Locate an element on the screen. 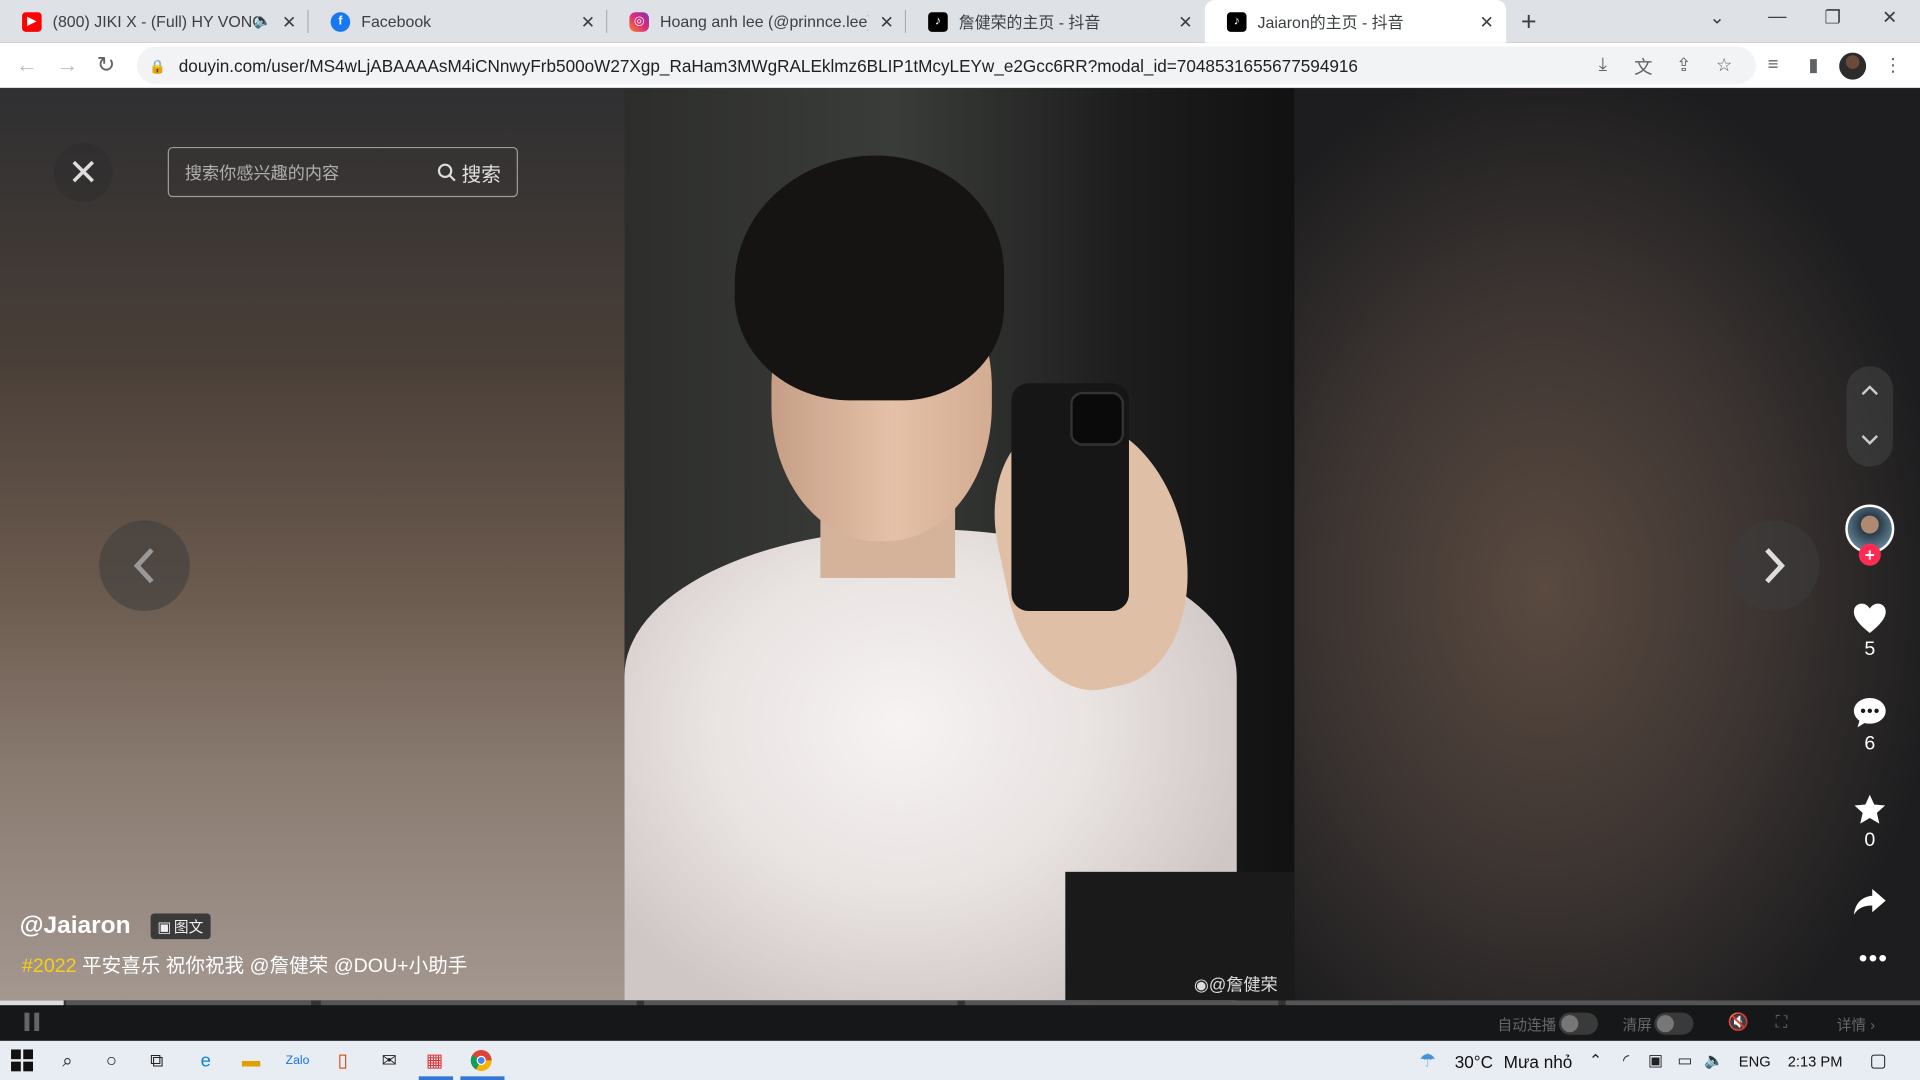 The image size is (1920, 1080). profile-avatar is located at coordinates (1853, 66).